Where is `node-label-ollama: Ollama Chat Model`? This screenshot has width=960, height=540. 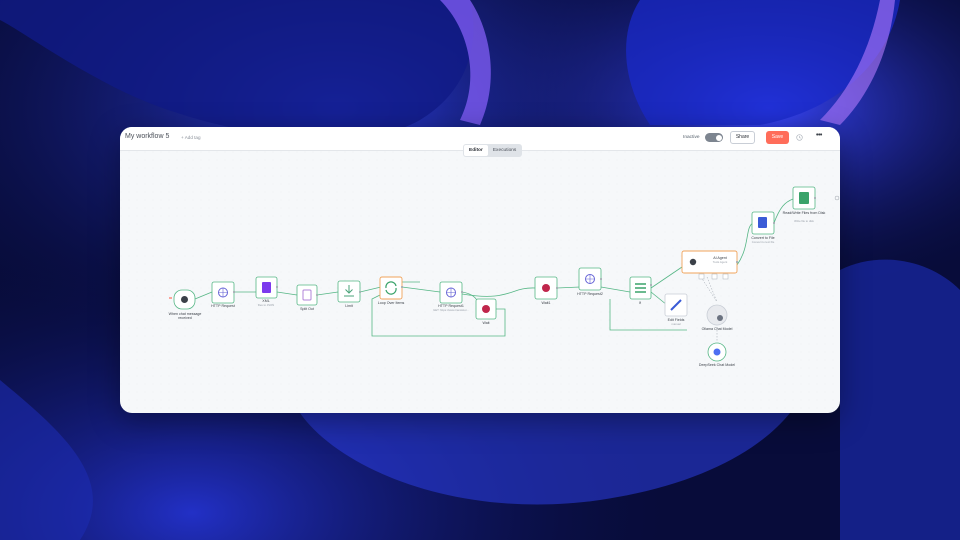 node-label-ollama: Ollama Chat Model is located at coordinates (717, 329).